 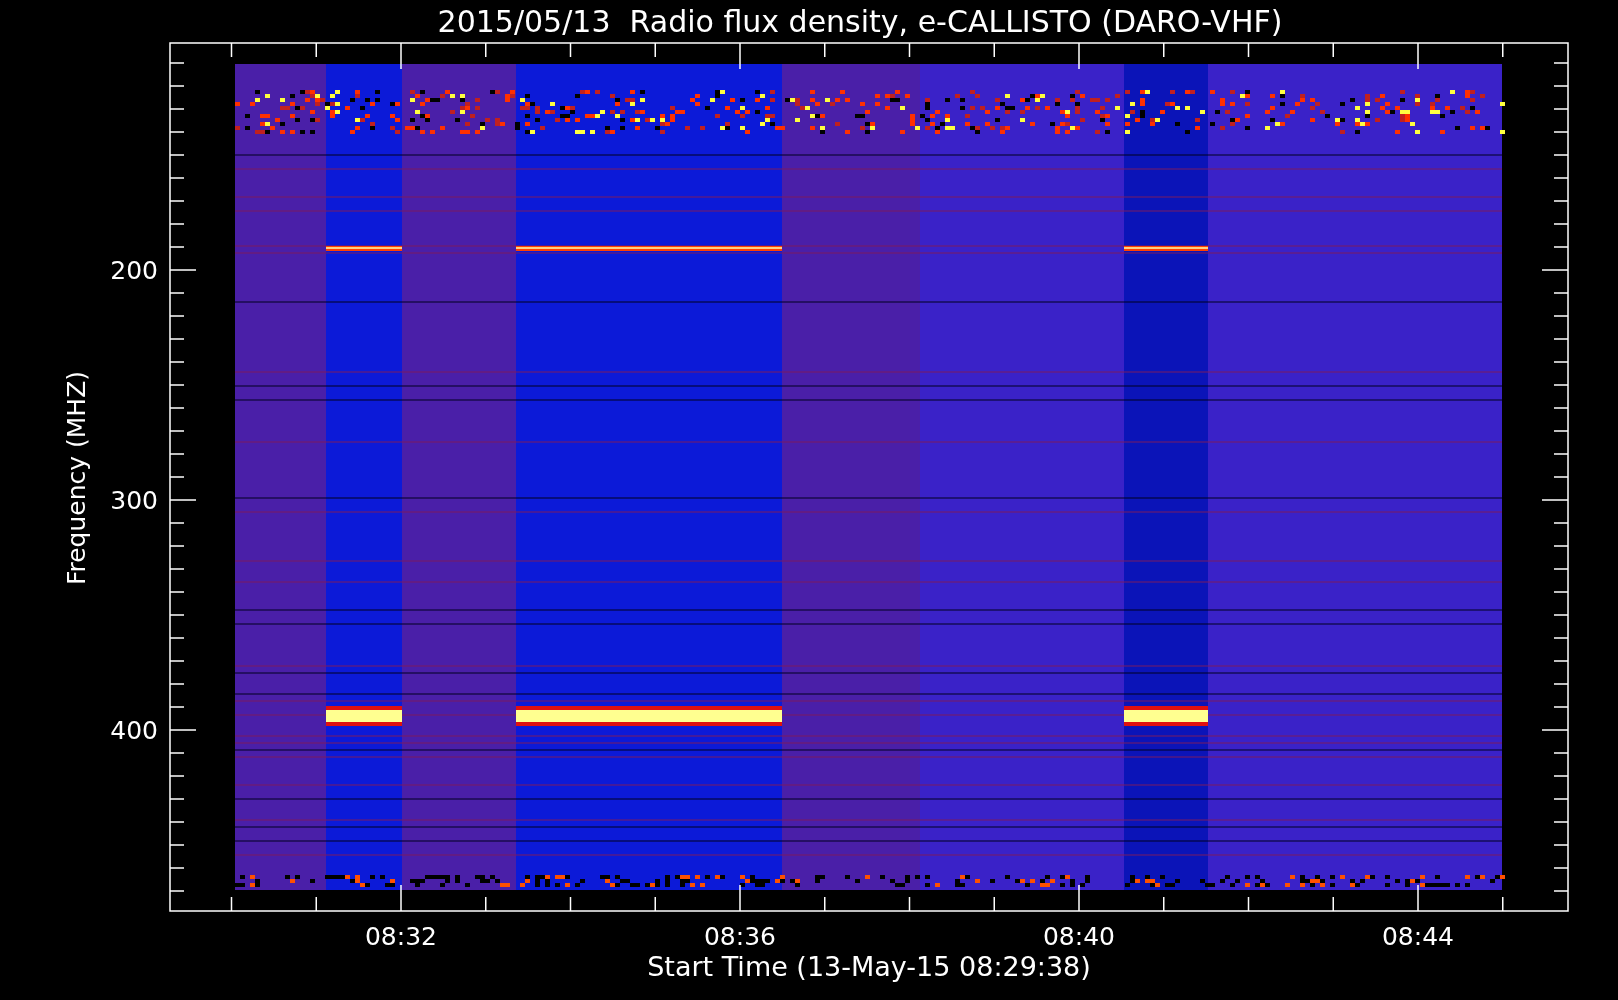 What do you see at coordinates (740, 936) in the screenshot?
I see `x-tick-label: 08:36` at bounding box center [740, 936].